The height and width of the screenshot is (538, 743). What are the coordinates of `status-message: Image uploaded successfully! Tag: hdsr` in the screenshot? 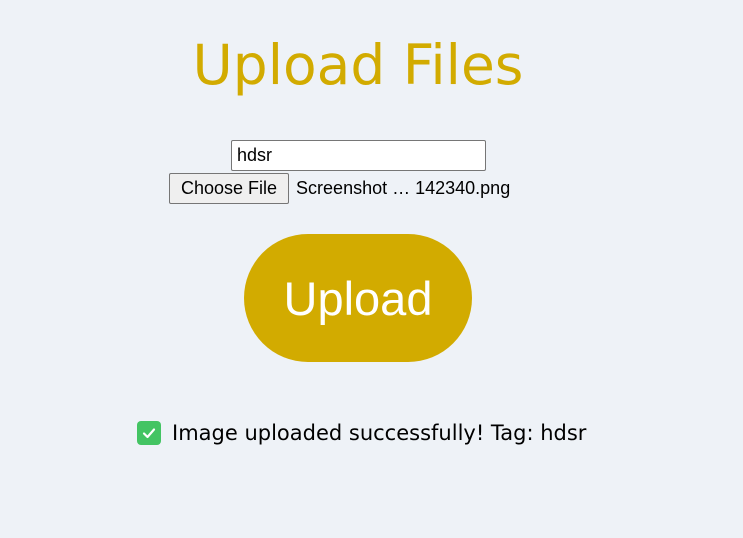 It's located at (361, 433).